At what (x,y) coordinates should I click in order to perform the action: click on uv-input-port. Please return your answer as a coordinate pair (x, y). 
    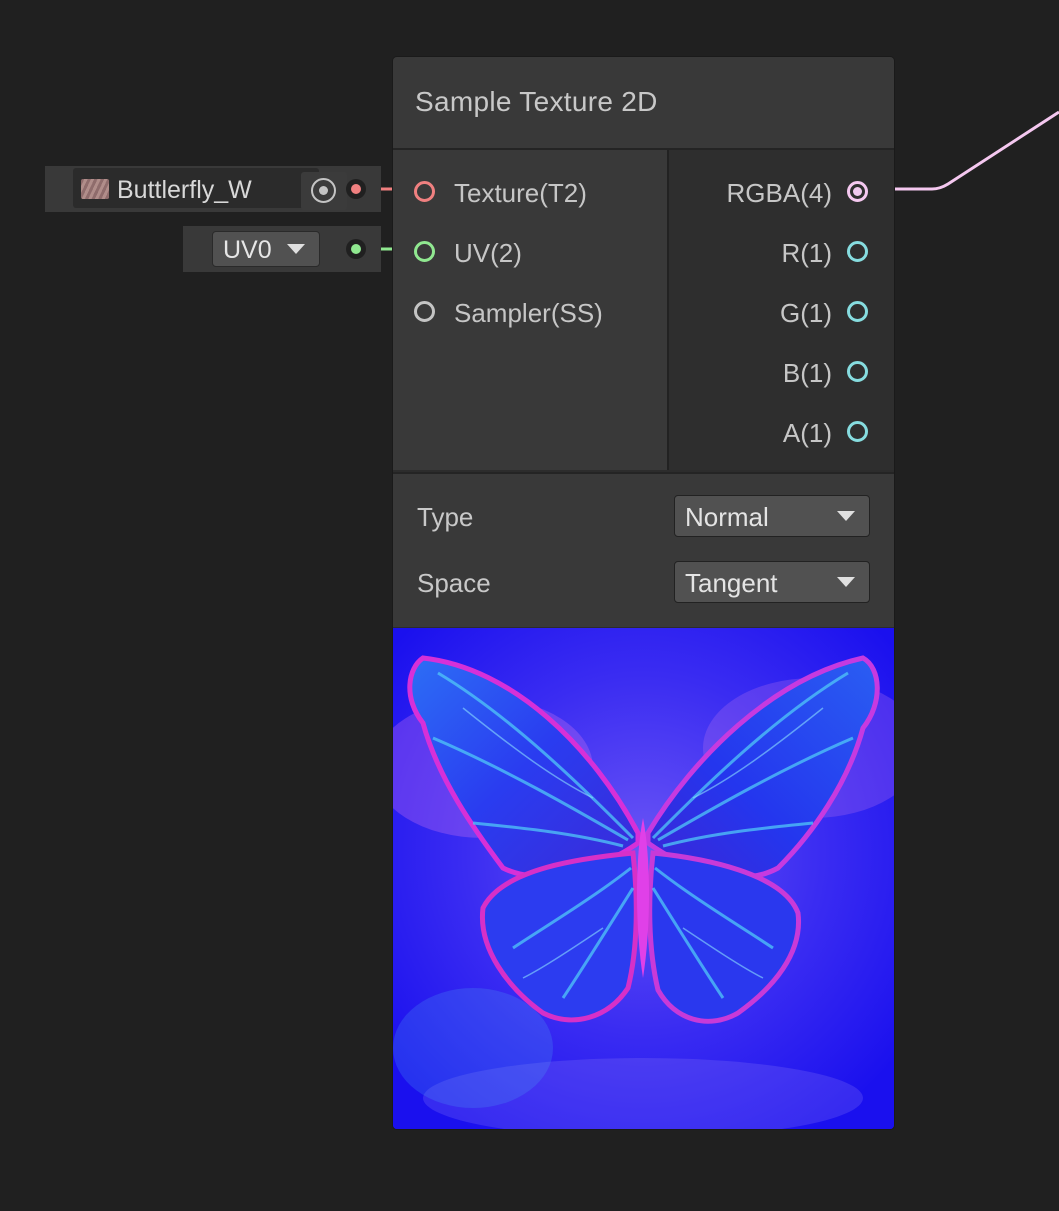
    Looking at the image, I should click on (424, 251).